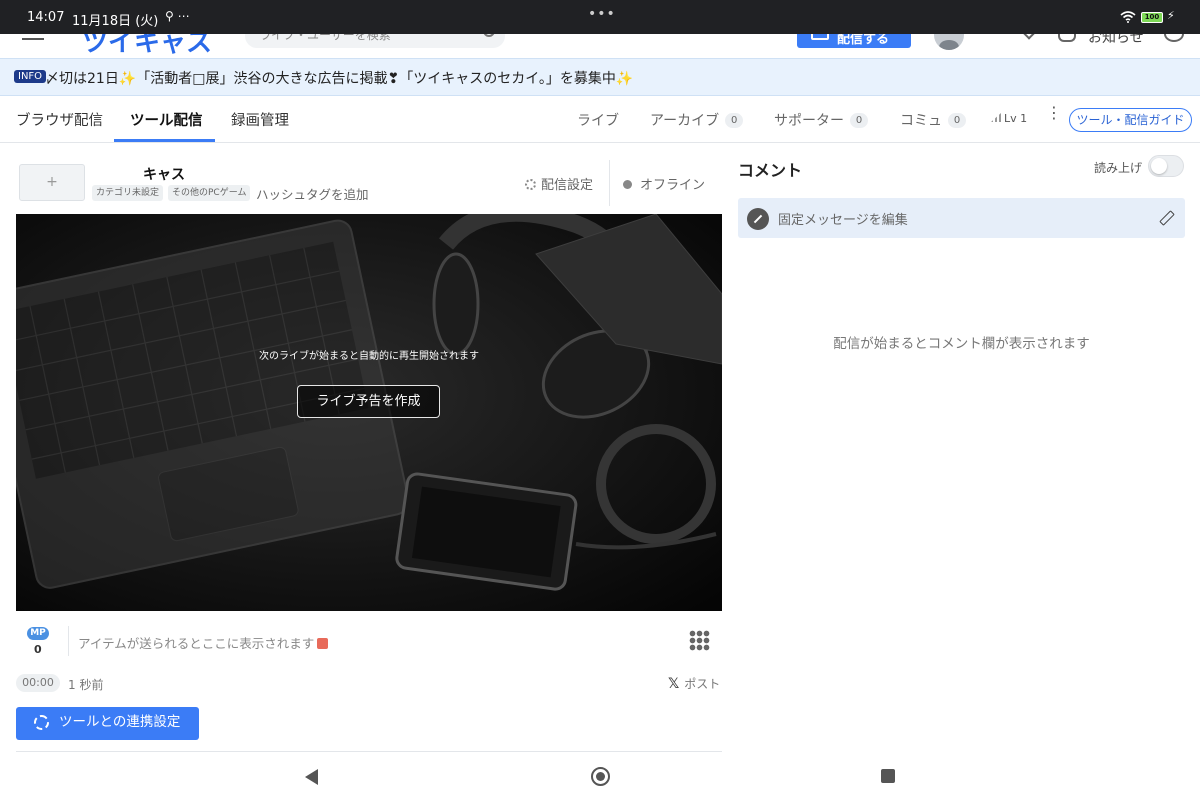  Describe the element at coordinates (1067, 38) in the screenshot. I see `notification-icon` at that location.